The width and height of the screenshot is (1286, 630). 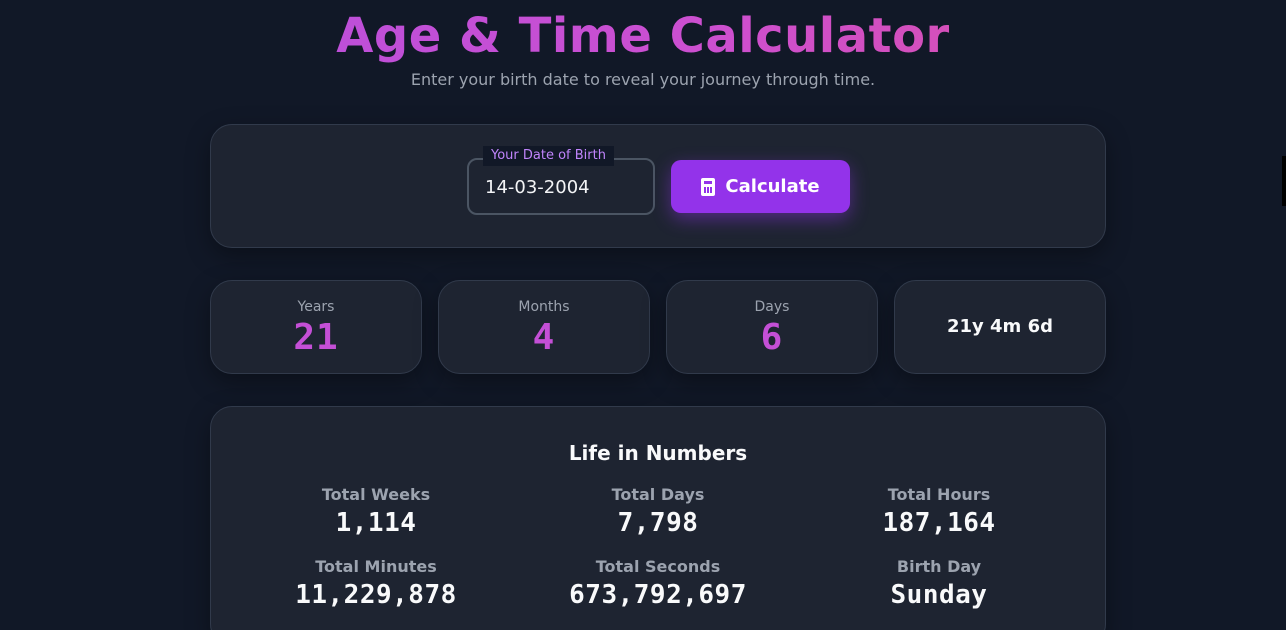 I want to click on total-hours-value: 187,164, so click(x=939, y=523).